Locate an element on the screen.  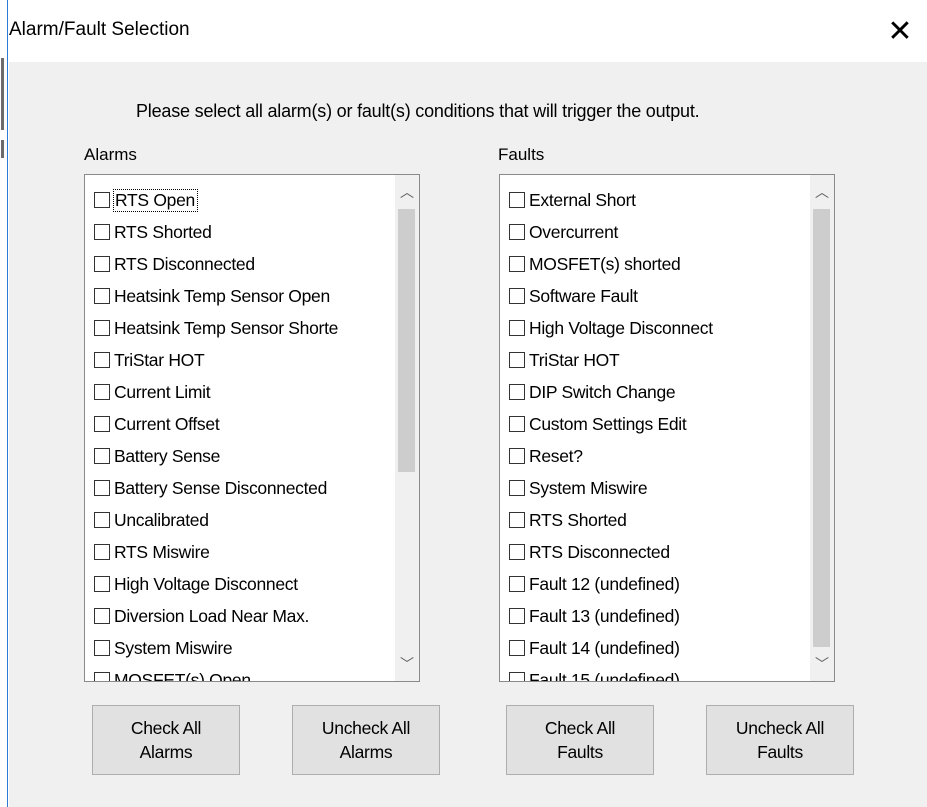
alarm-list-item: Heatsink Temp Sensor Shorte is located at coordinates (240, 328).